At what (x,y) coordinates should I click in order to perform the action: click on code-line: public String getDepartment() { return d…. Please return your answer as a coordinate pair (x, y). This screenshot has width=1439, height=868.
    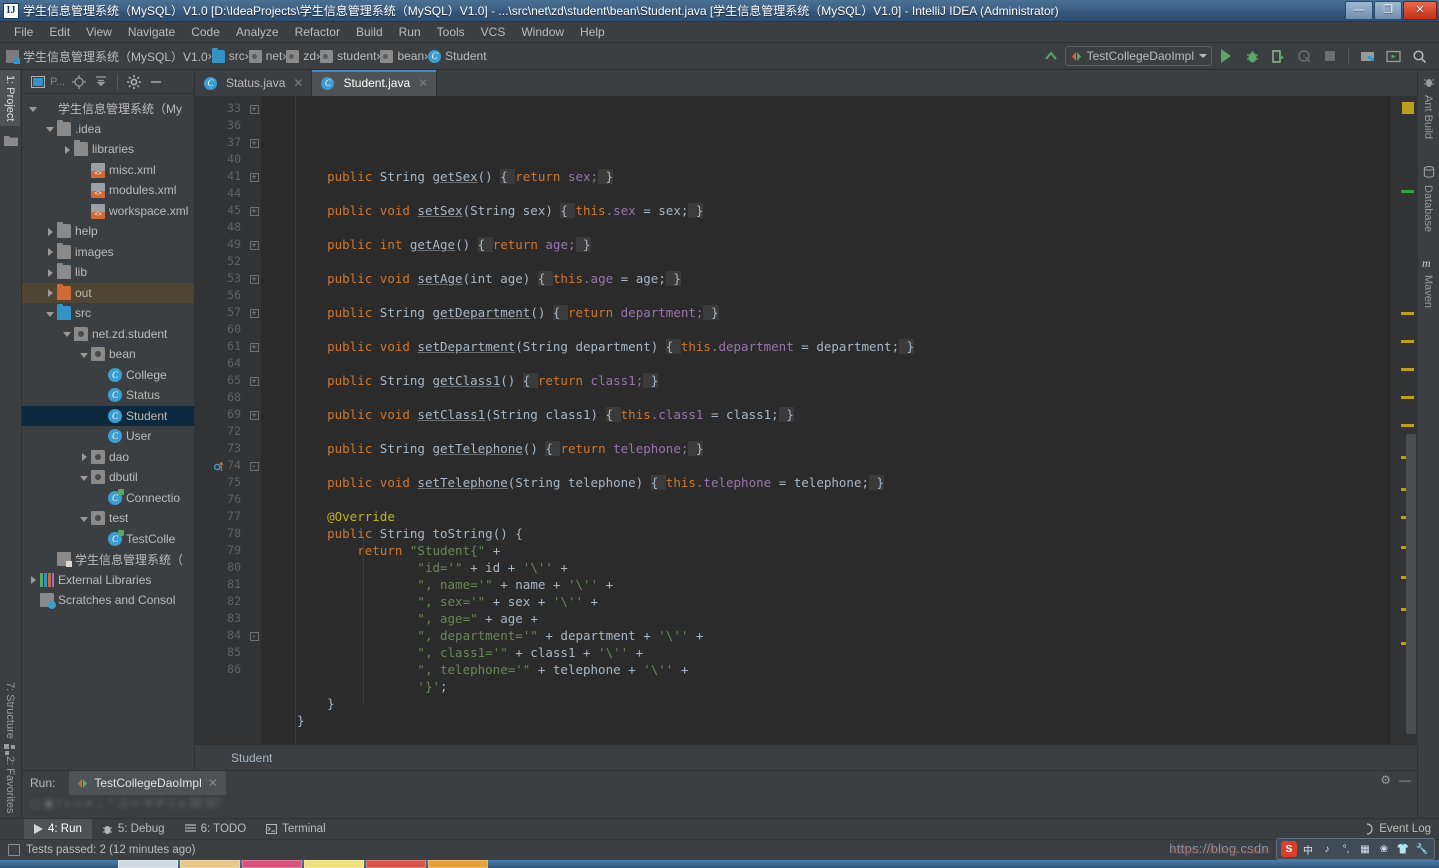
    Looking at the image, I should click on (826, 312).